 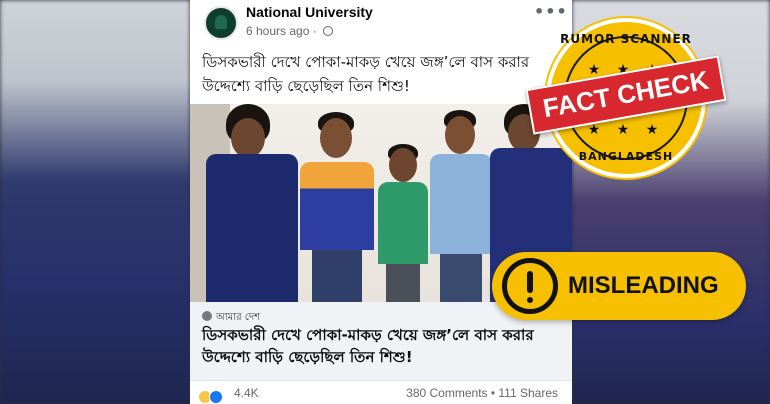 I want to click on university-logo-icon, so click(x=221, y=22).